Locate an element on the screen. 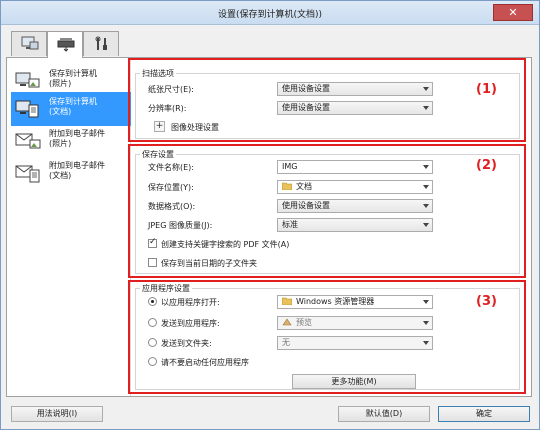 The height and width of the screenshot is (430, 540). no-app-radio is located at coordinates (152, 361).